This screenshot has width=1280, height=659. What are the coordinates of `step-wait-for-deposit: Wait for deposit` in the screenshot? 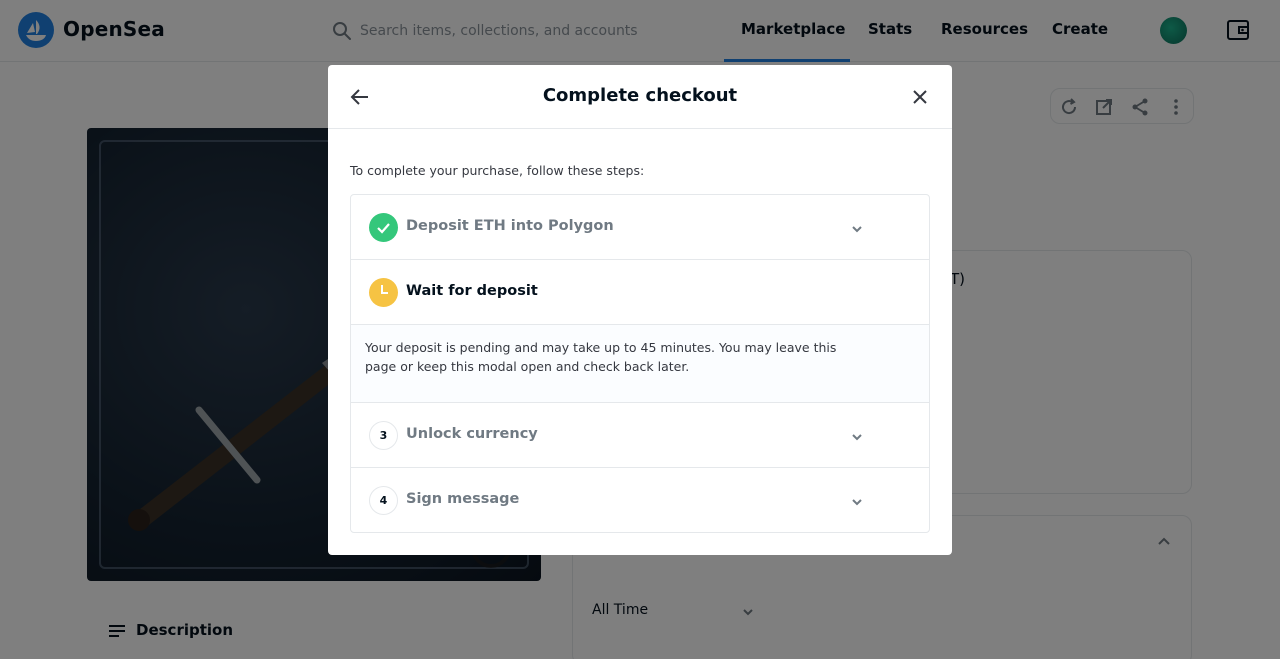 It's located at (640, 292).